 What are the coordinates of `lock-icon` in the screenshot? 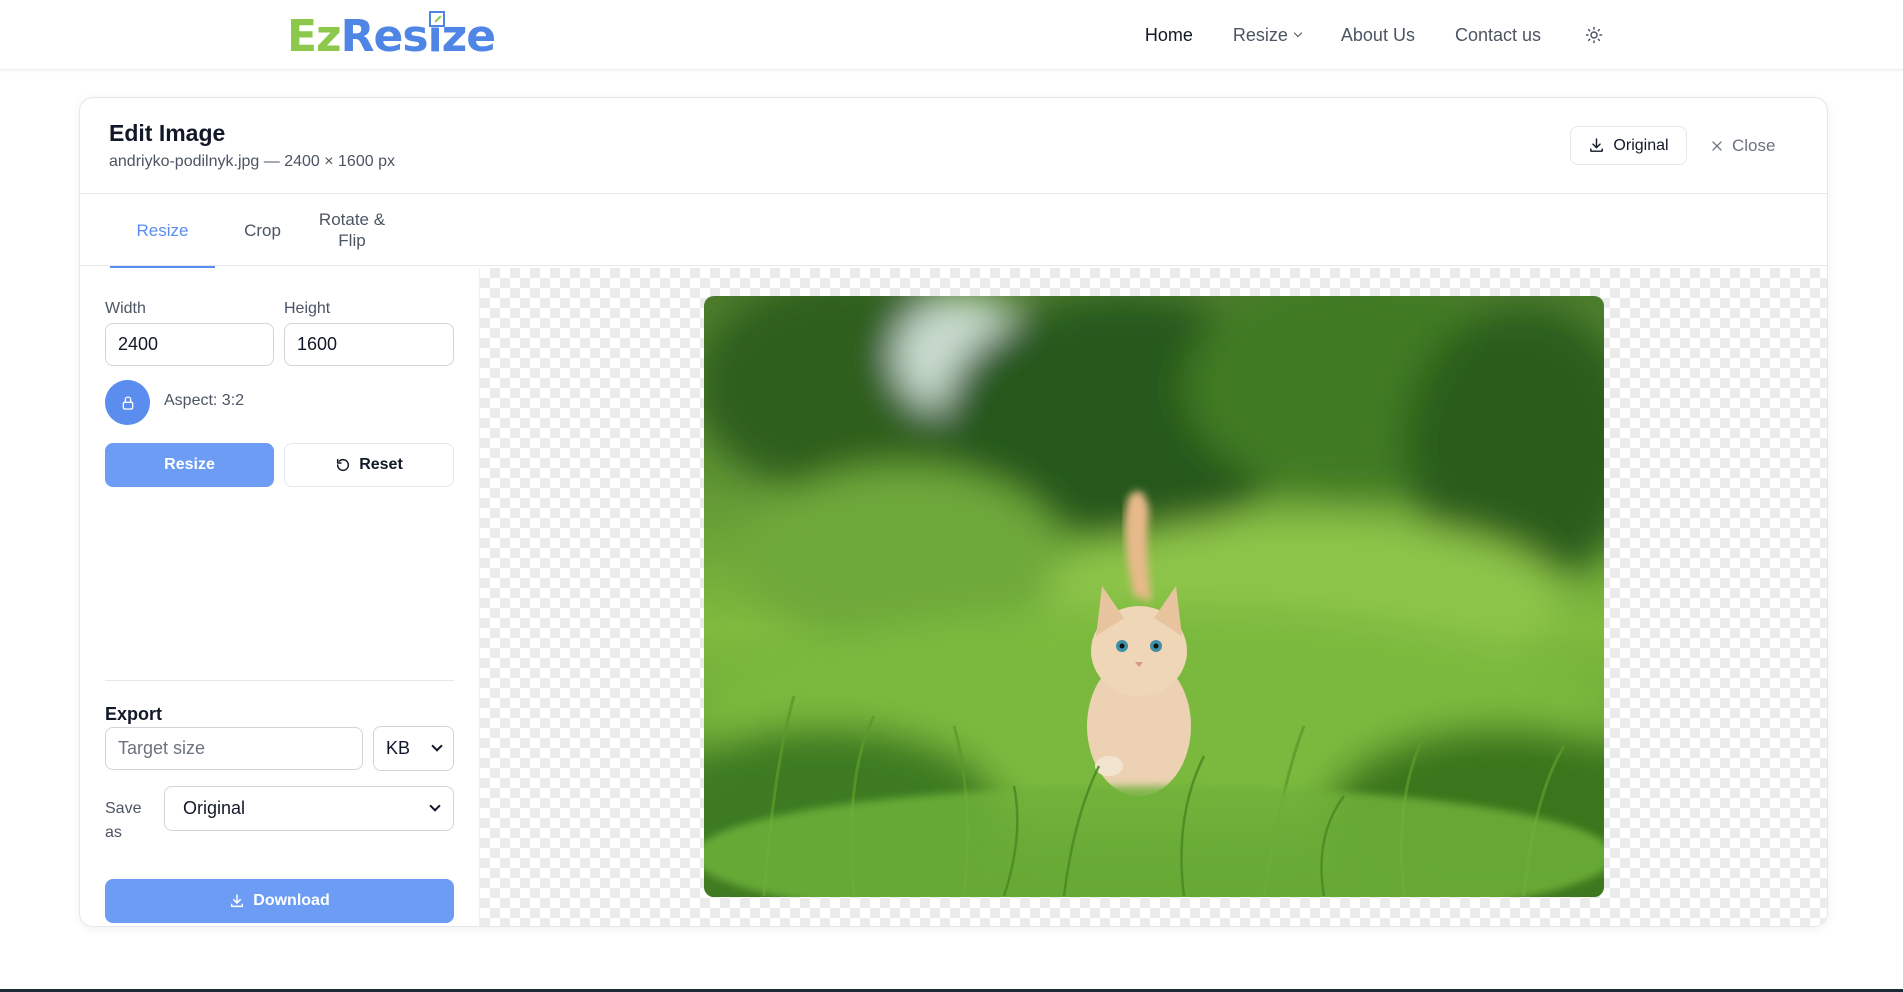 It's located at (127, 402).